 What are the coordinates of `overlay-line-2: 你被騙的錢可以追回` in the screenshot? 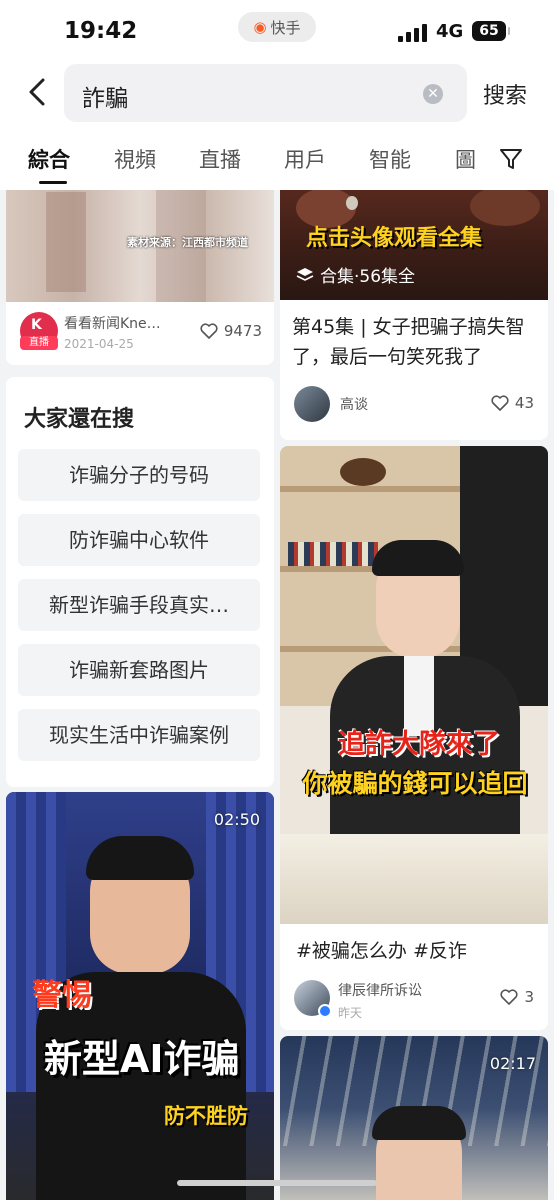 It's located at (415, 783).